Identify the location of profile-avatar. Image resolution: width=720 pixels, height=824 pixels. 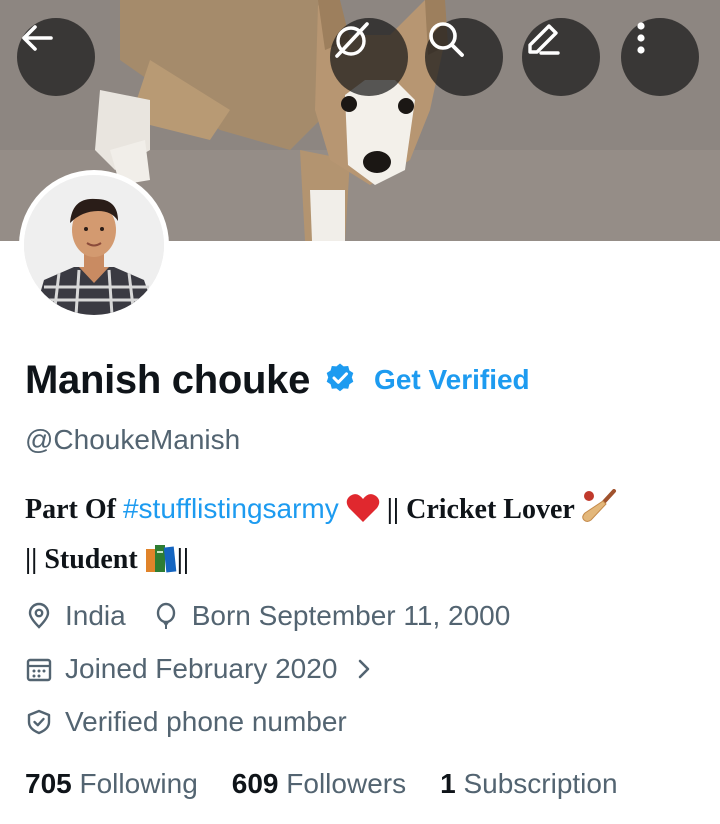
(94, 245).